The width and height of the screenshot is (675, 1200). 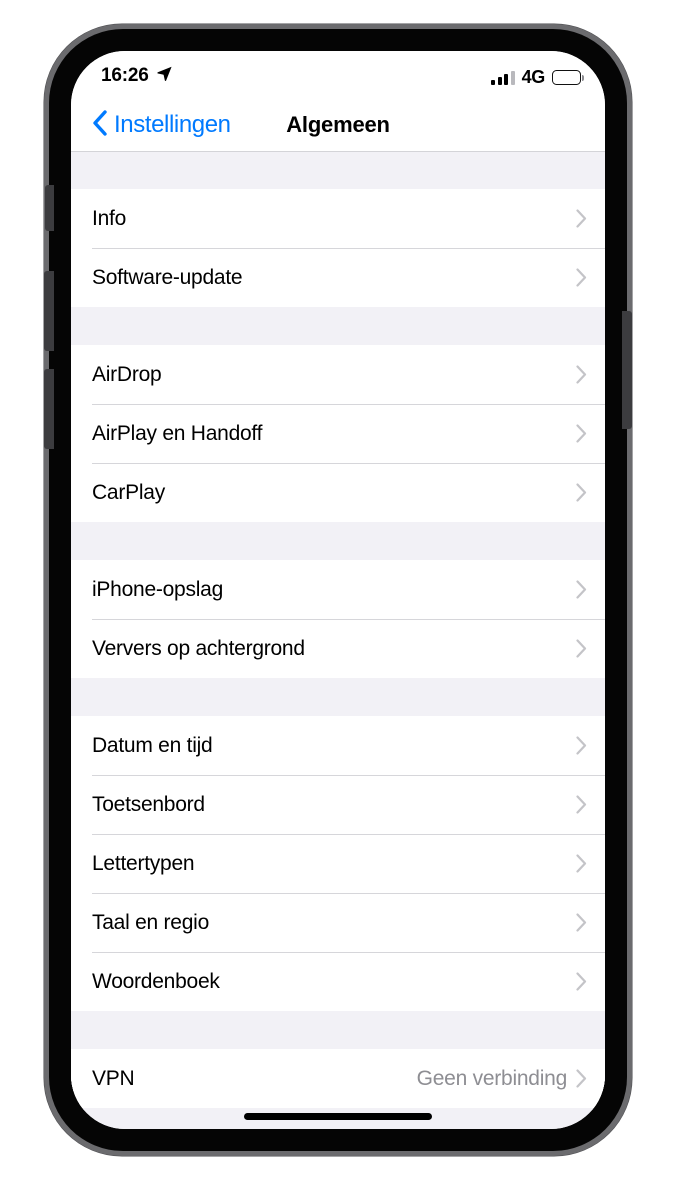 I want to click on row-label: Datum en tijd, so click(x=152, y=745).